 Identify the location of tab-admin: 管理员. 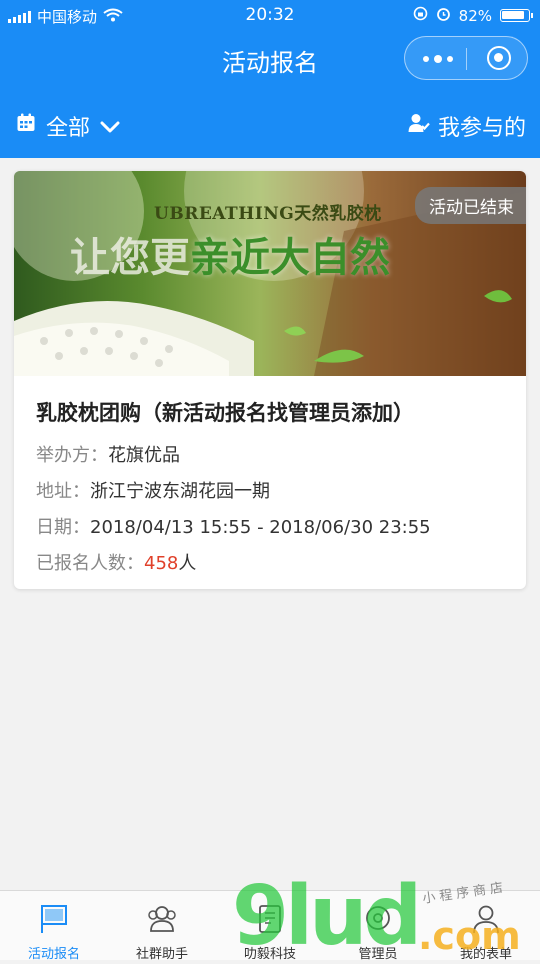
(378, 926).